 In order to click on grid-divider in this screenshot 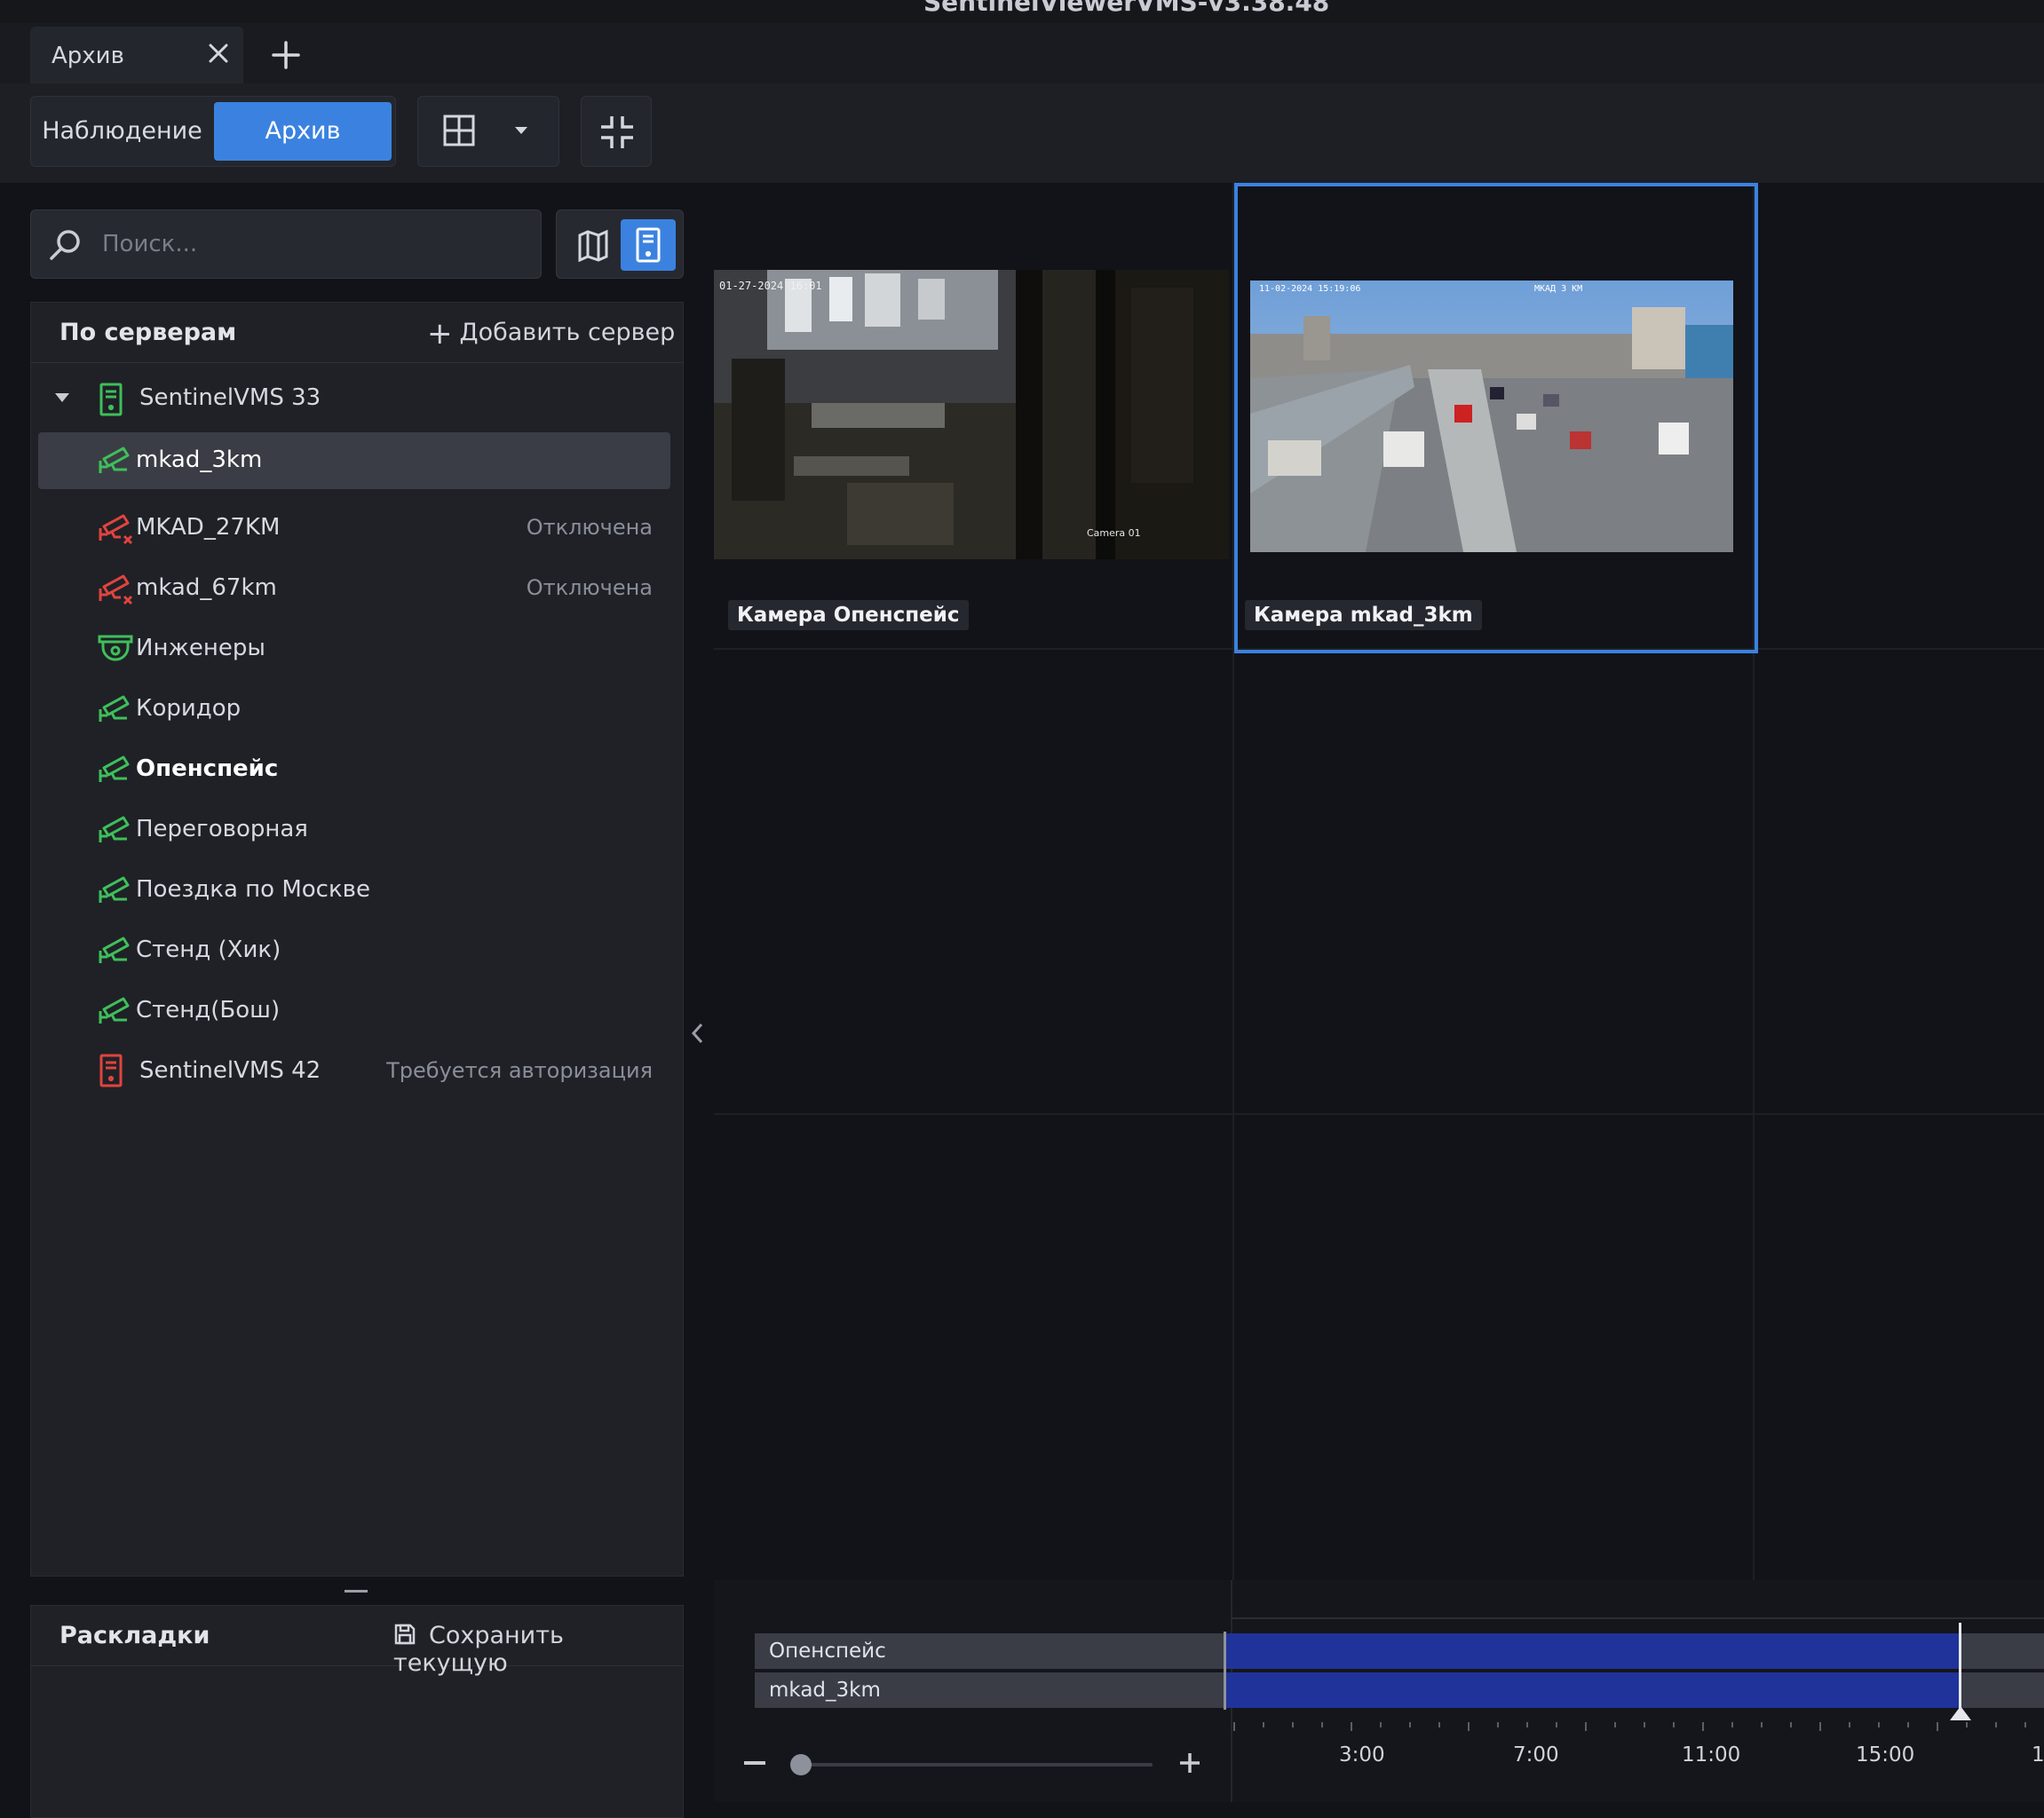, I will do `click(1379, 1114)`.